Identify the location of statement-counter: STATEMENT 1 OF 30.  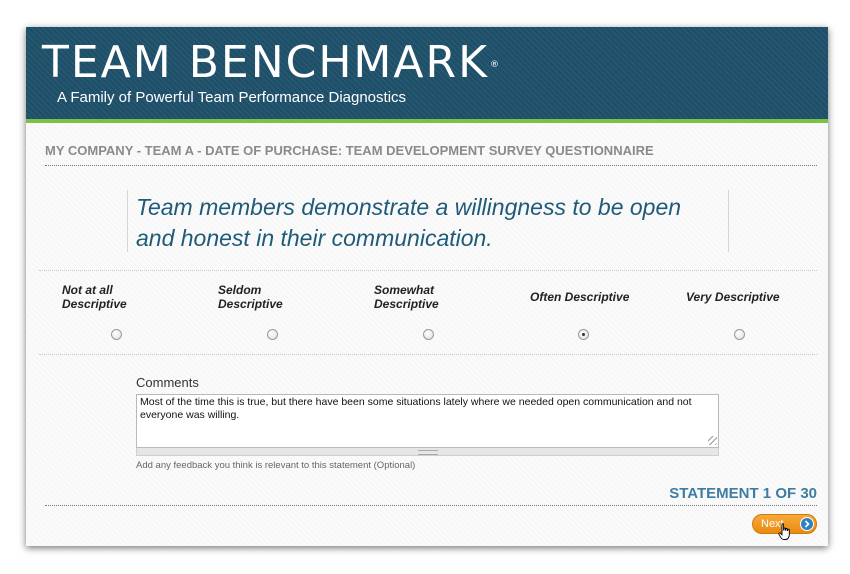
(743, 493).